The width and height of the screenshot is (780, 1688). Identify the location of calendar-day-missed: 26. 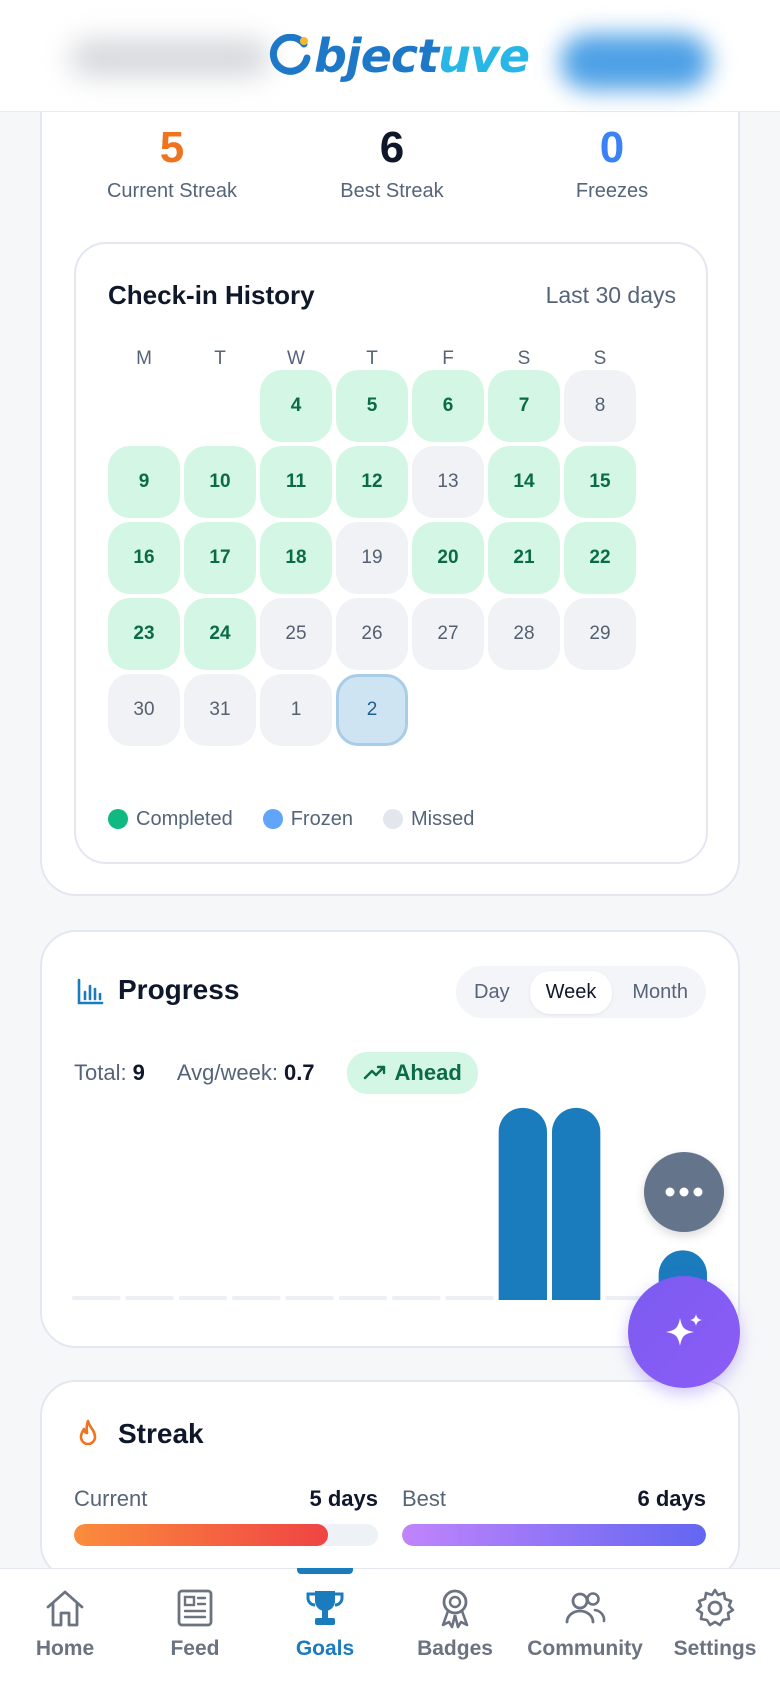
(372, 634).